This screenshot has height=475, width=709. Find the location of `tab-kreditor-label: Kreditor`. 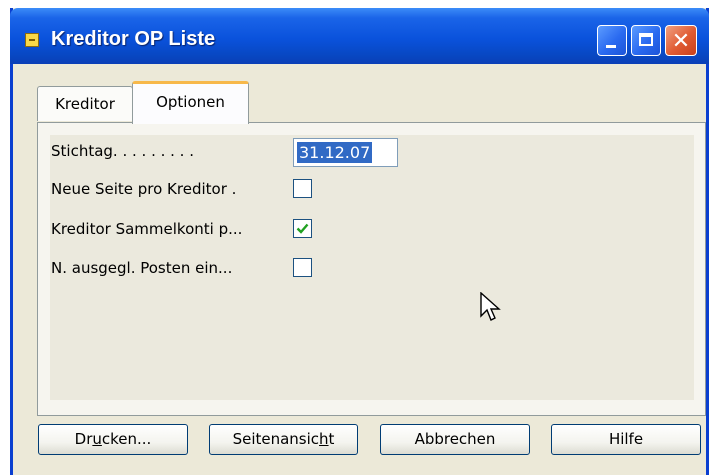

tab-kreditor-label: Kreditor is located at coordinates (85, 104).